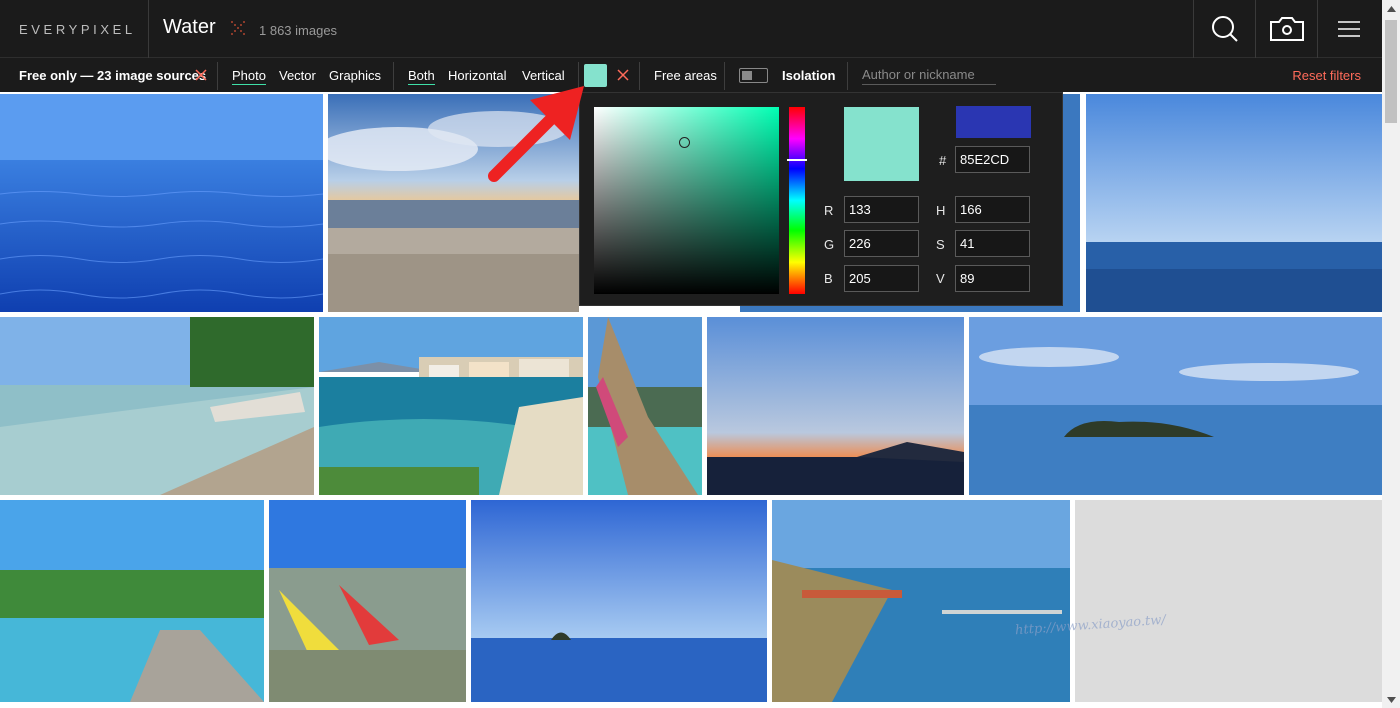  I want to click on top-header: EVERYPIXEL Water 1 863 images, so click(691, 29).